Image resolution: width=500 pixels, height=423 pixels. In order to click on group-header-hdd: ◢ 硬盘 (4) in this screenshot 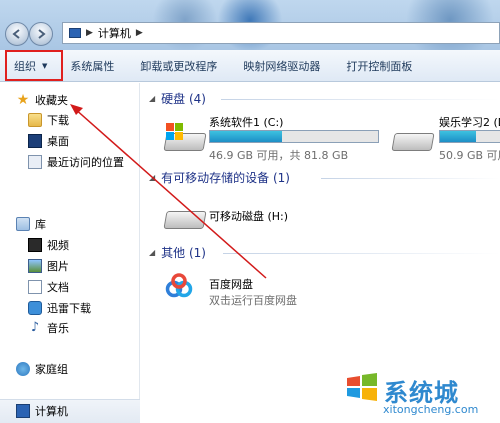, I will do `click(177, 98)`.